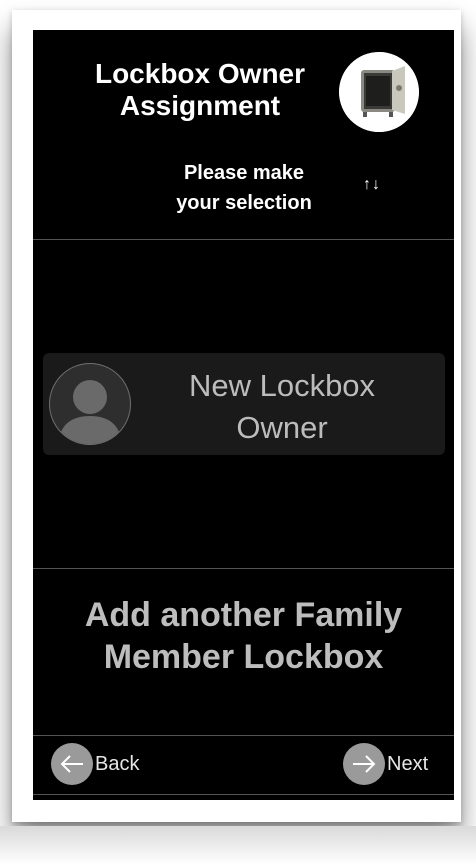  Describe the element at coordinates (200, 89) in the screenshot. I see `page-title: Lockbox Owner Assignment` at that location.